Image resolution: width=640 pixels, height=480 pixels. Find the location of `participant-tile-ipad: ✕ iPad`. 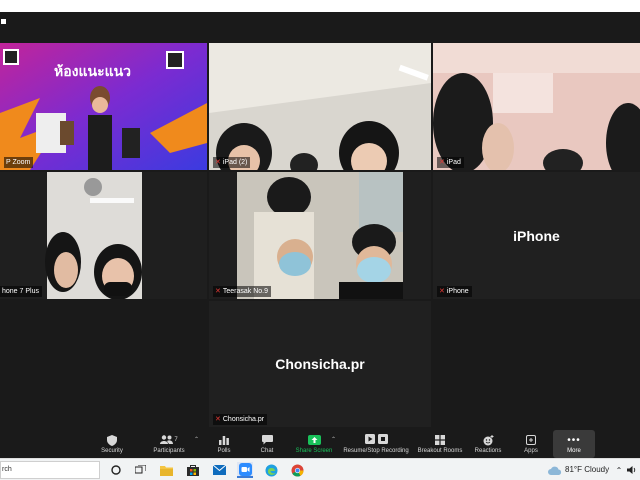

participant-tile-ipad: ✕ iPad is located at coordinates (536, 106).